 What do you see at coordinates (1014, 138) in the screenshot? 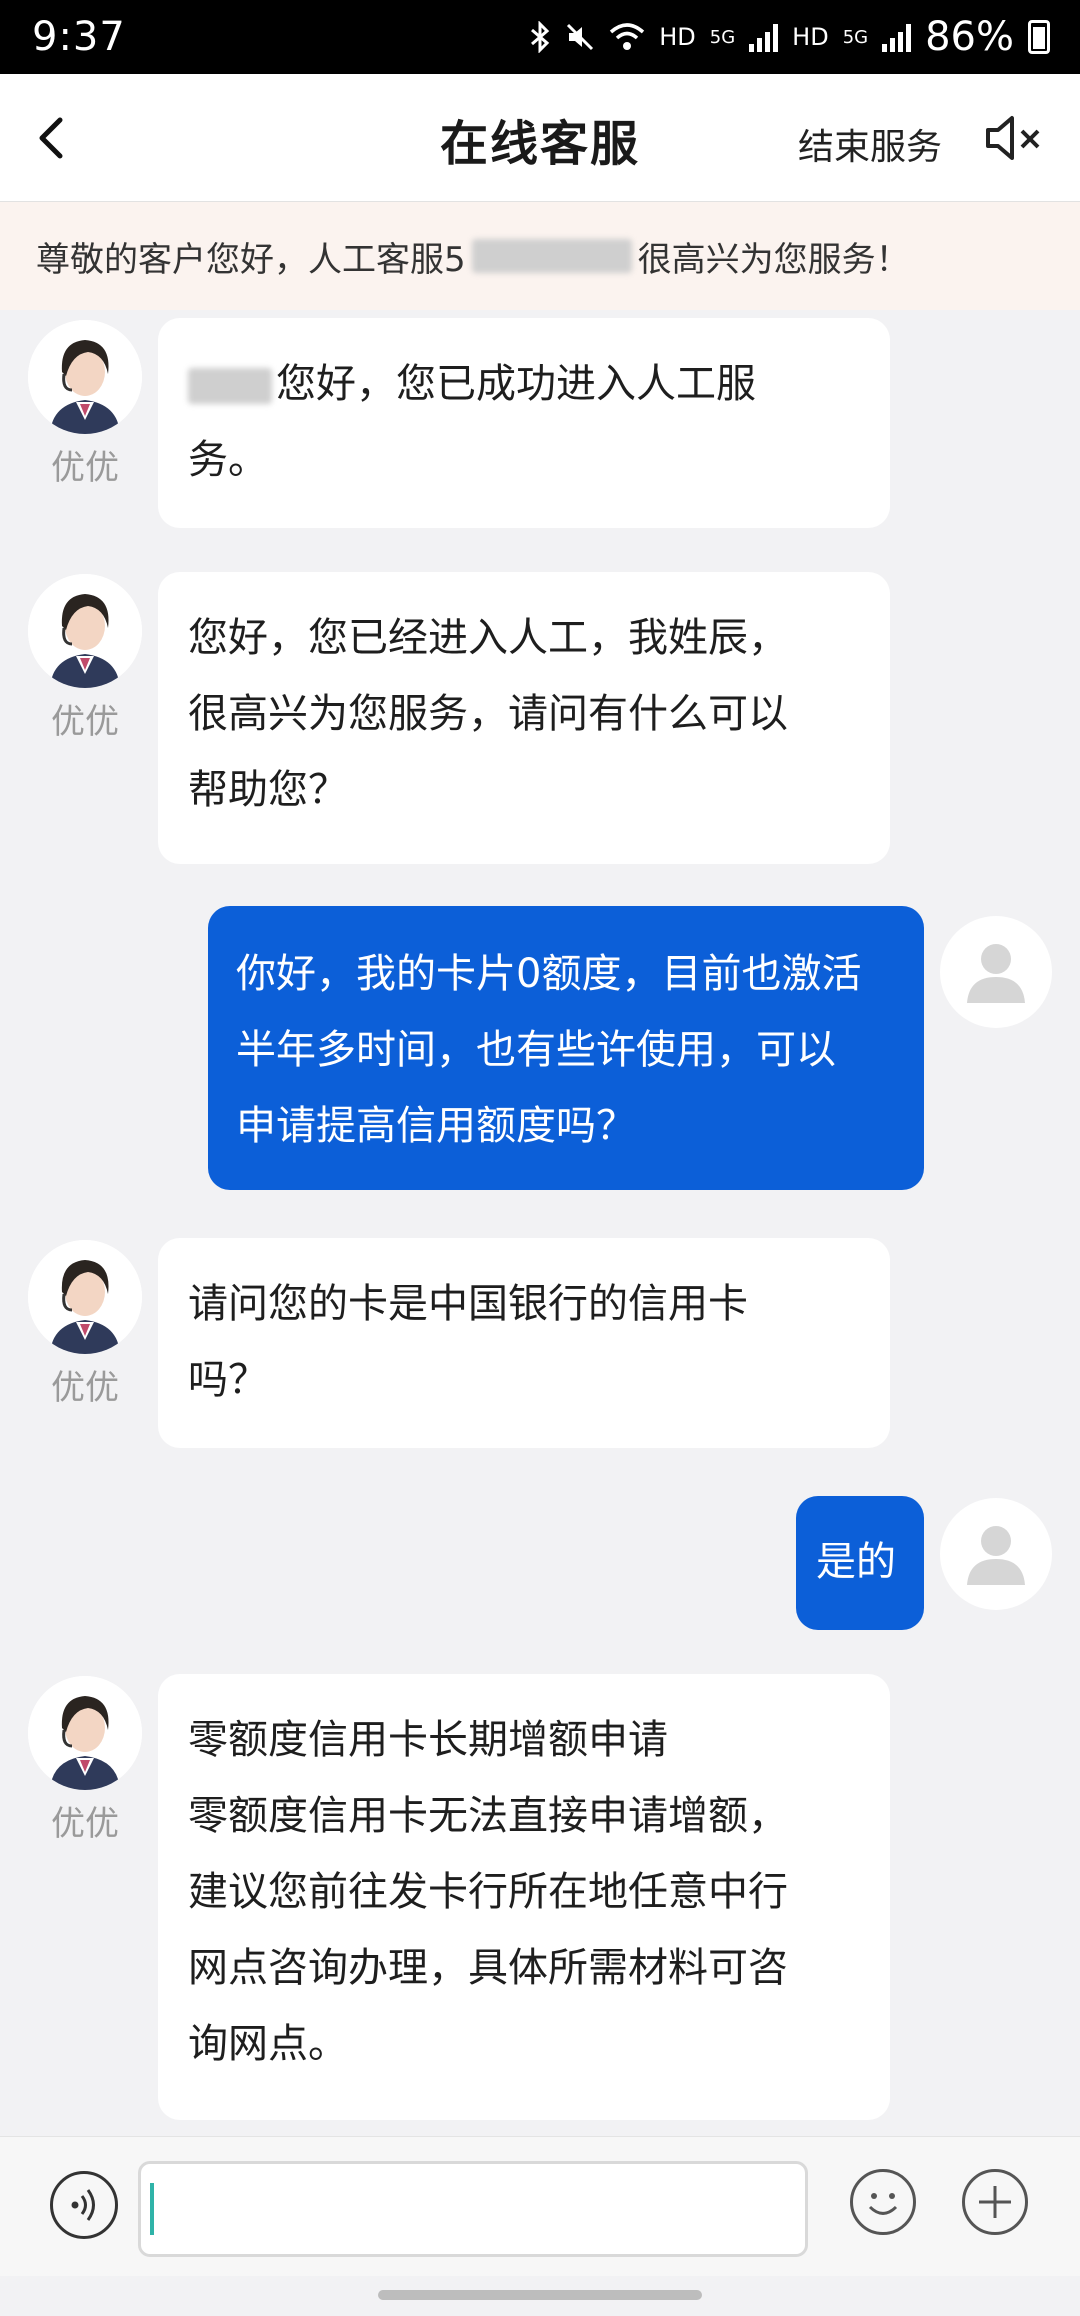
I see `speaker-mute-icon` at bounding box center [1014, 138].